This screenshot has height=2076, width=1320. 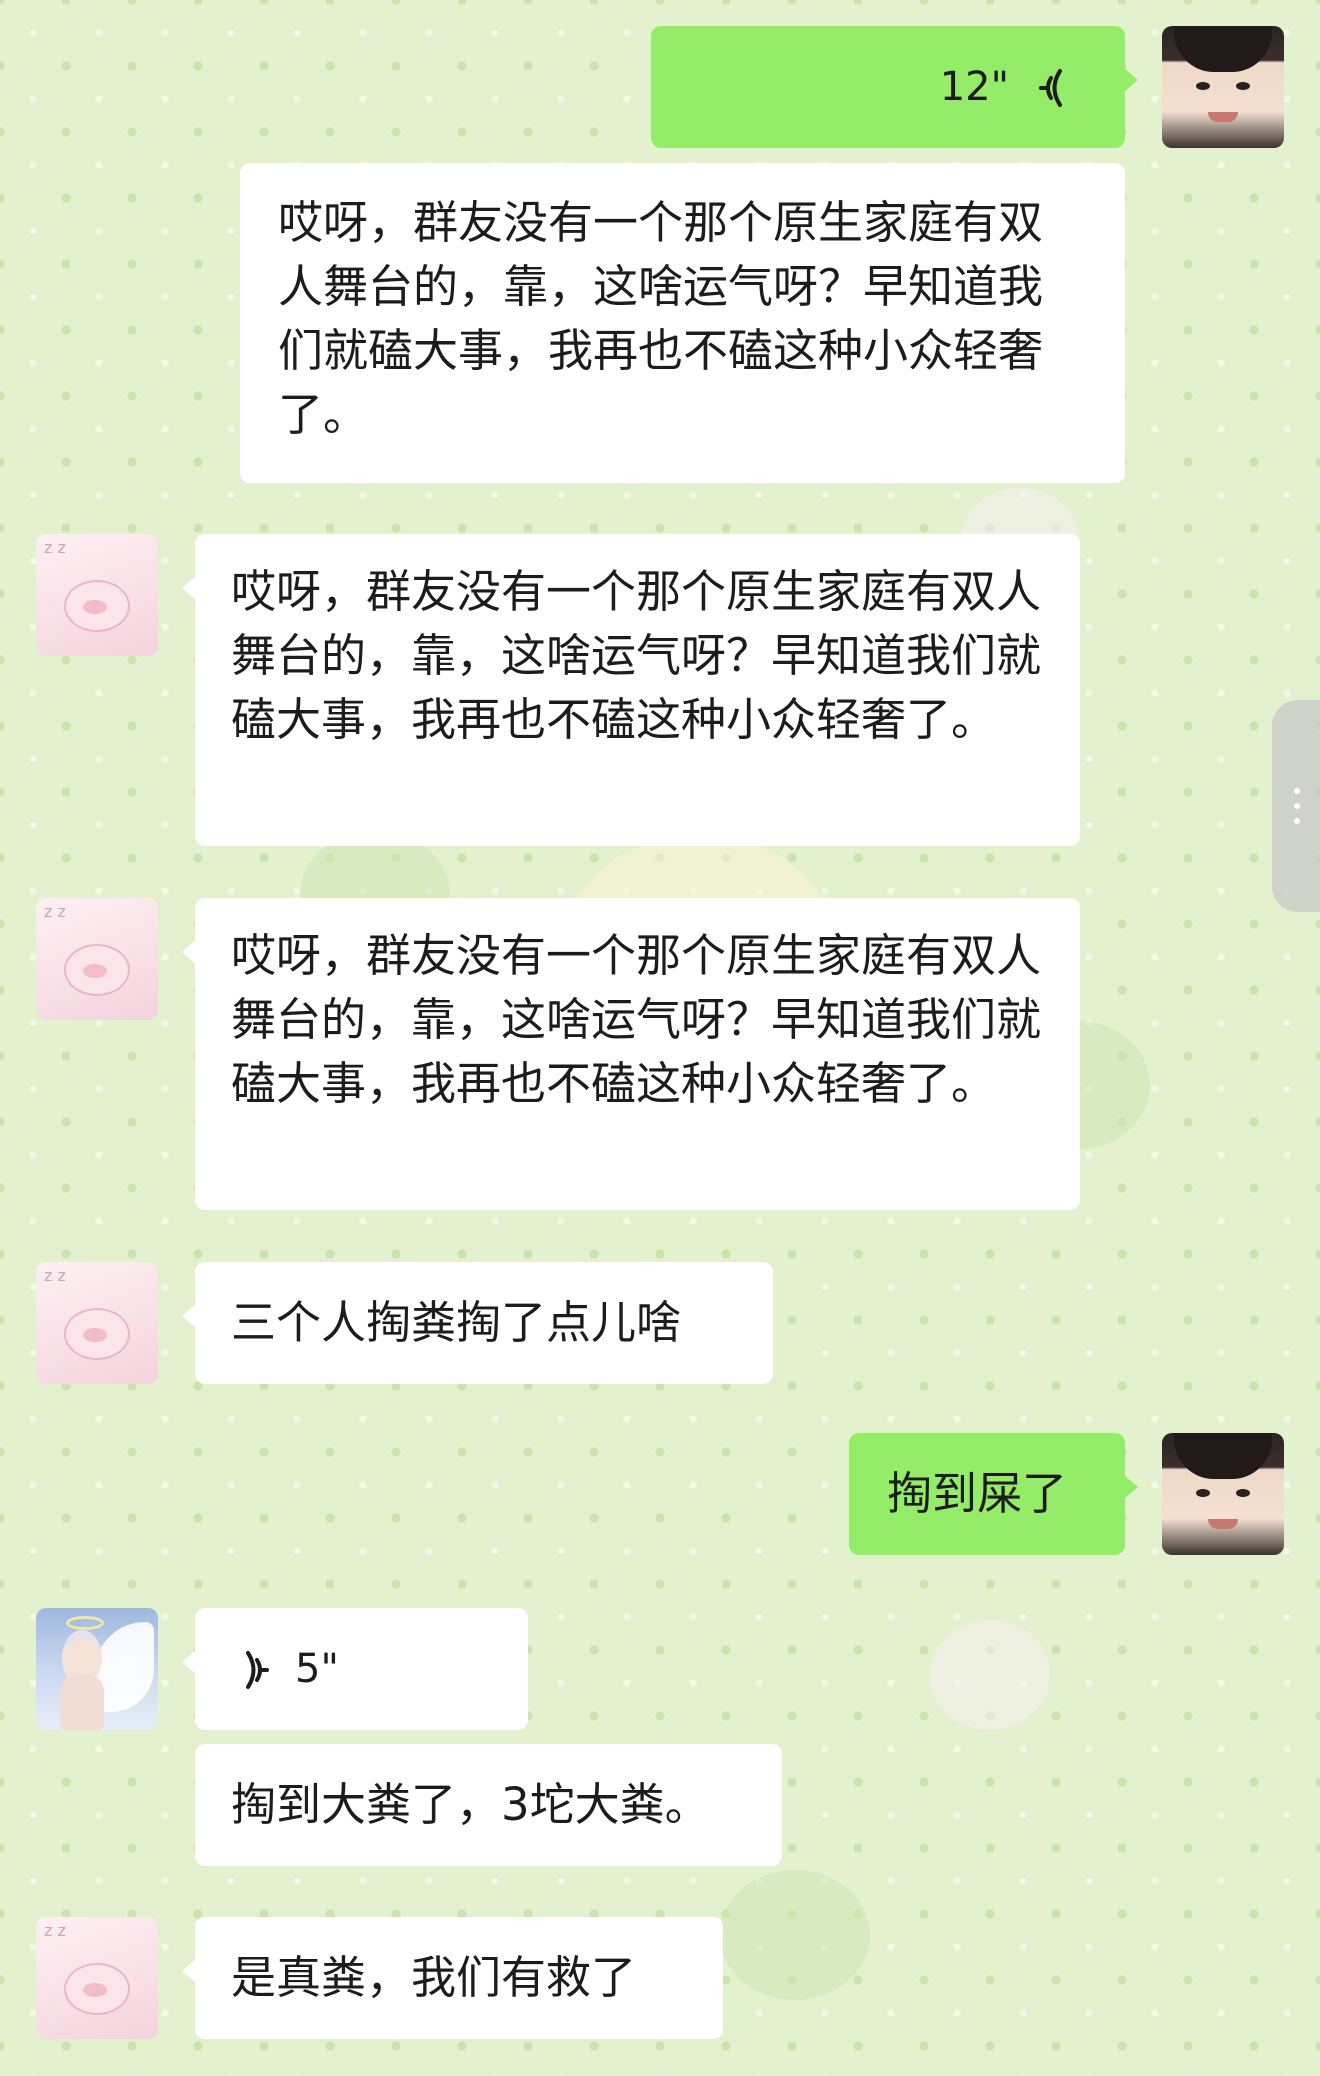 I want to click on message-text: 是真粪，我们有救了, so click(x=434, y=1977).